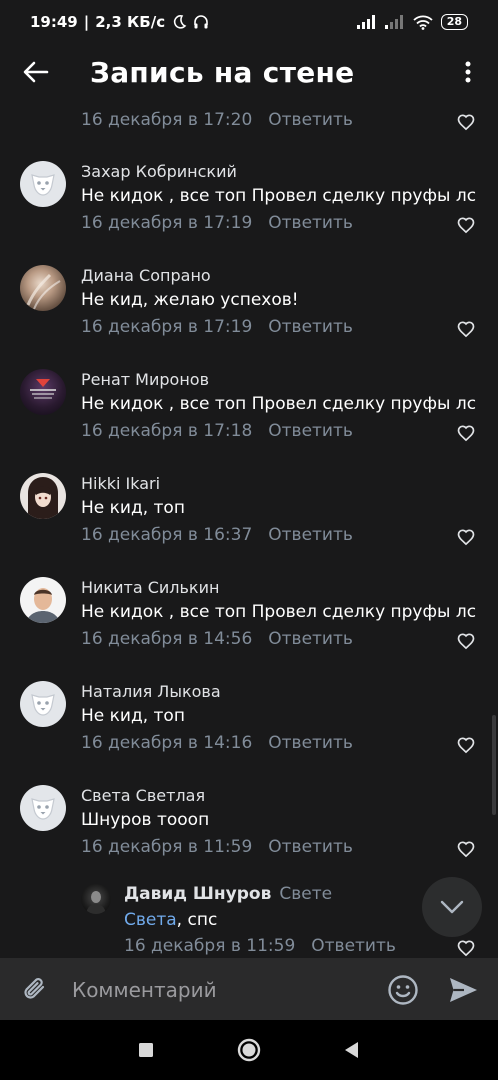 The image size is (498, 1080). I want to click on system-nav-bar, so click(249, 1050).